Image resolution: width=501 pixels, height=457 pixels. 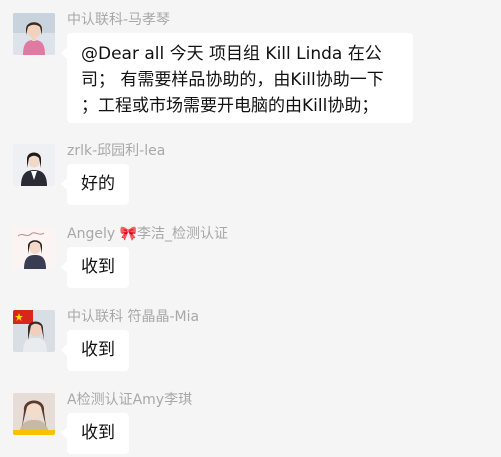 I want to click on sender-name-prefix: Angely, so click(x=91, y=234).